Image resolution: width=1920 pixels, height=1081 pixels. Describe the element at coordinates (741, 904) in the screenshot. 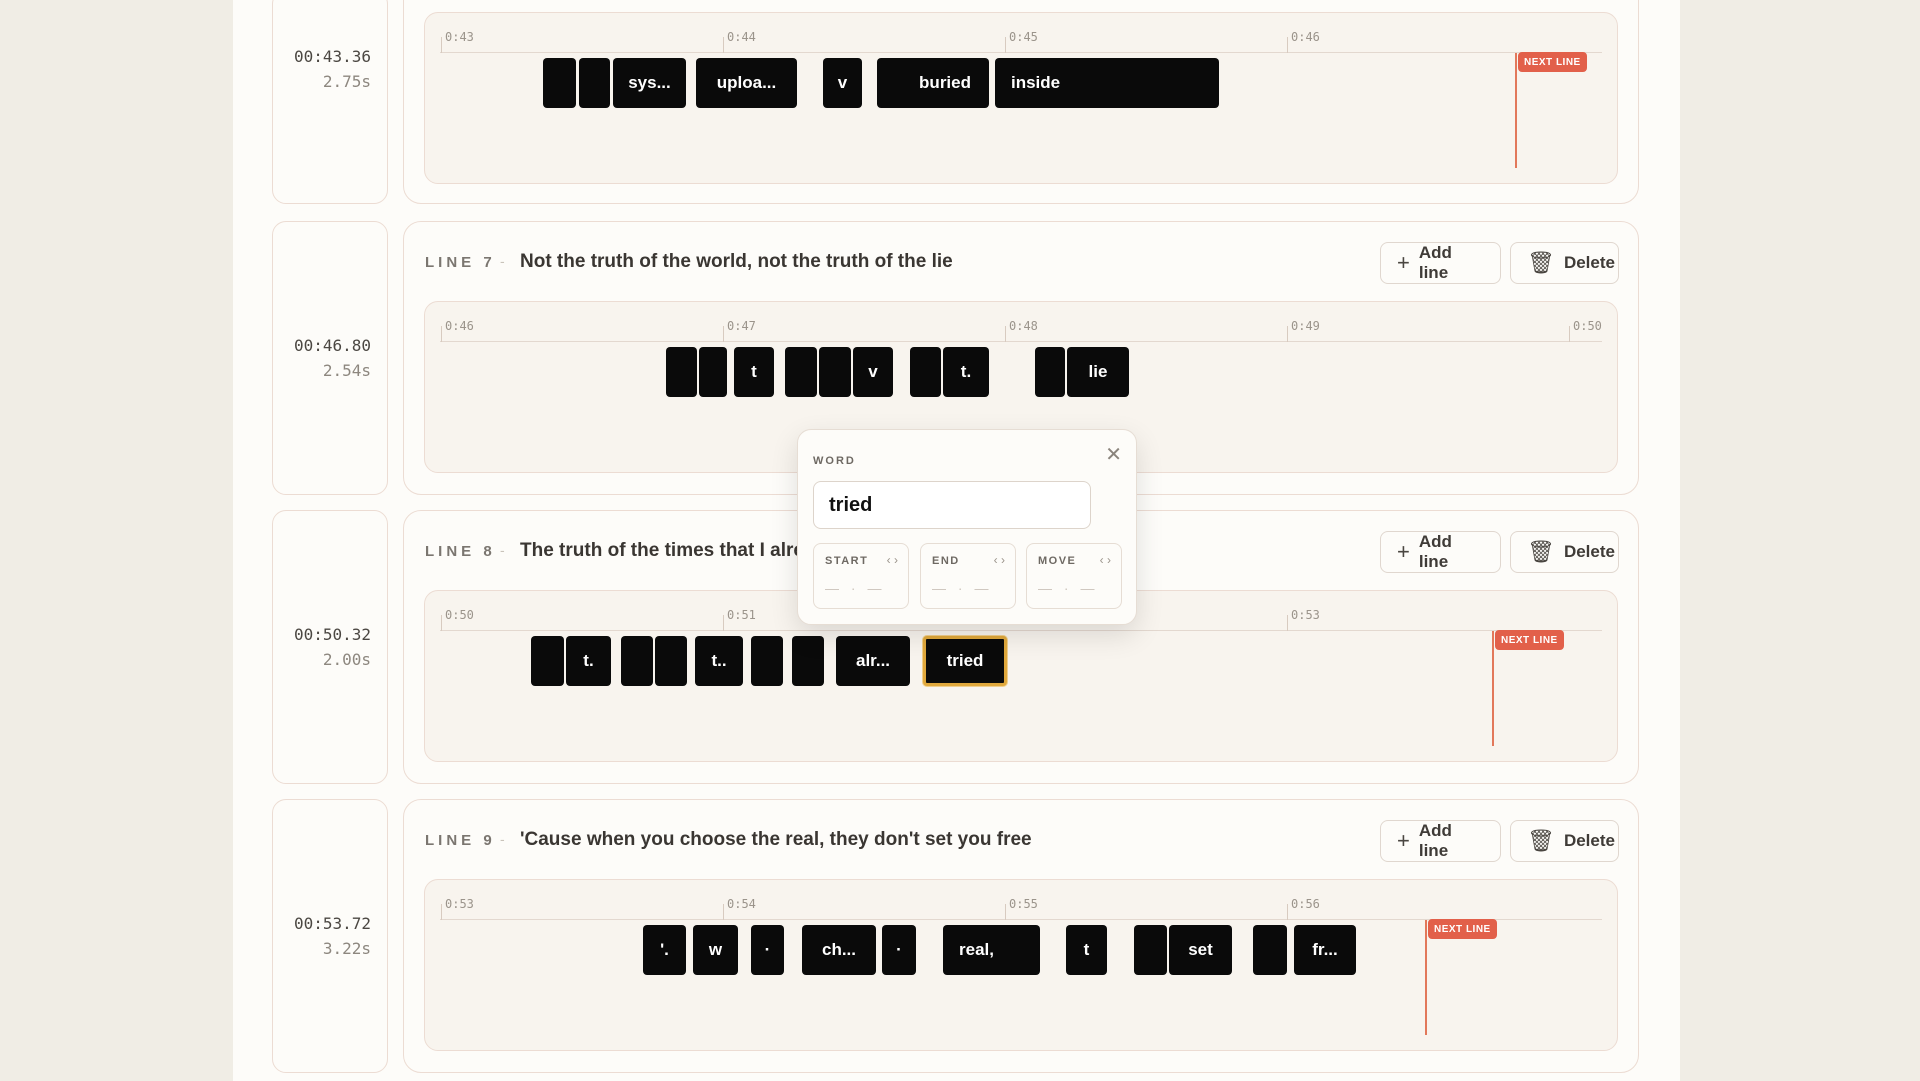

I see `tick-label: 0:54` at that location.